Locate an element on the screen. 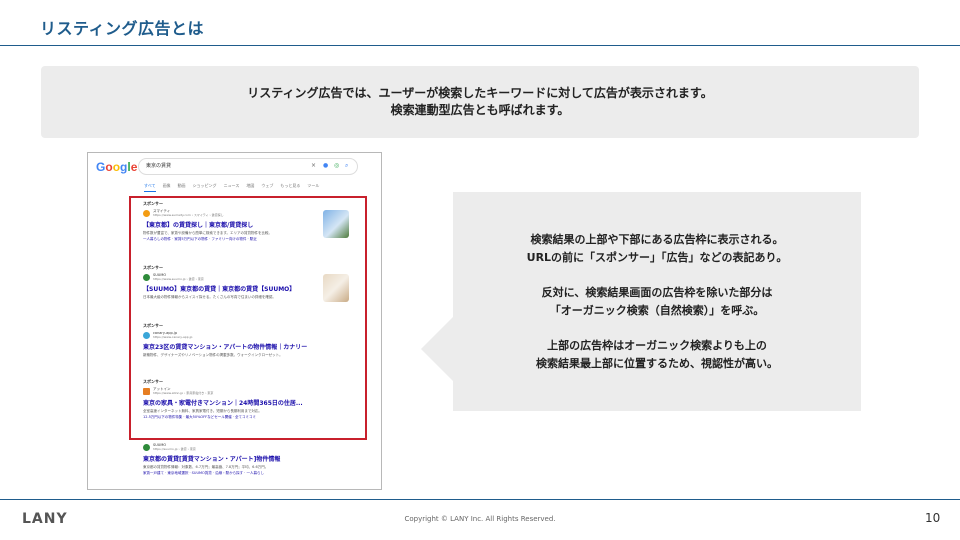  lead-line-2: 検索連動型広告とも呼ばれます。 is located at coordinates (480, 110).